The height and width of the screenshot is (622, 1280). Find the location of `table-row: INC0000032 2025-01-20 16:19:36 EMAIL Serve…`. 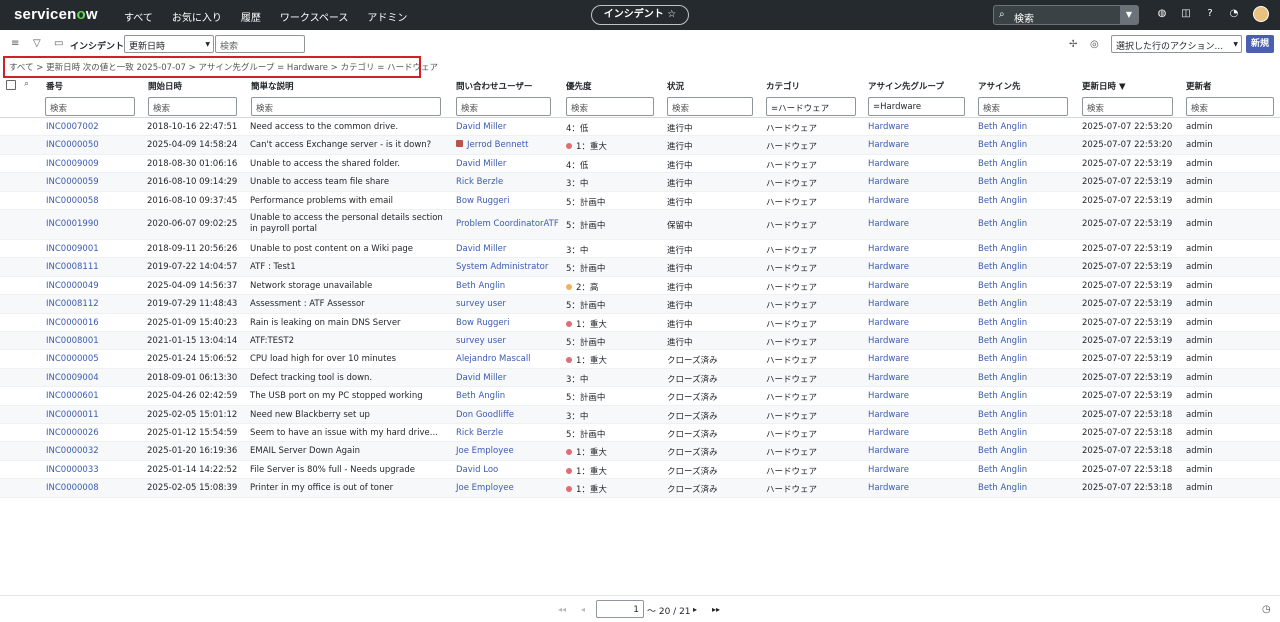

table-row: INC0000032 2025-01-20 16:19:36 EMAIL Serve… is located at coordinates (640, 451).